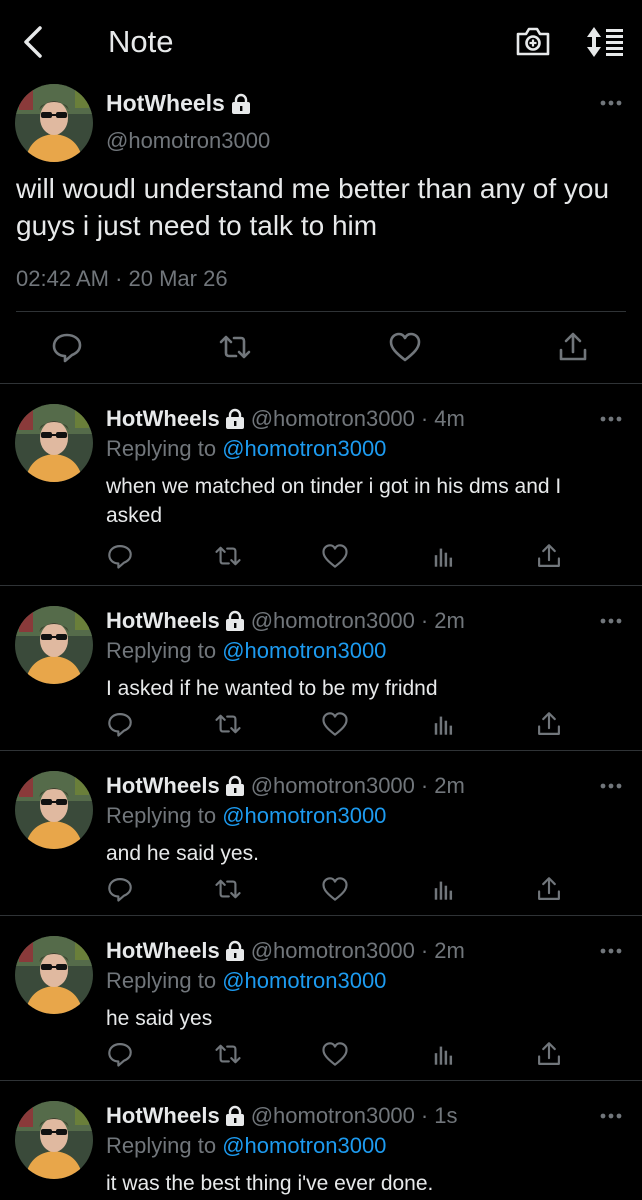  Describe the element at coordinates (449, 418) in the screenshot. I see `reply-time: 4m` at that location.